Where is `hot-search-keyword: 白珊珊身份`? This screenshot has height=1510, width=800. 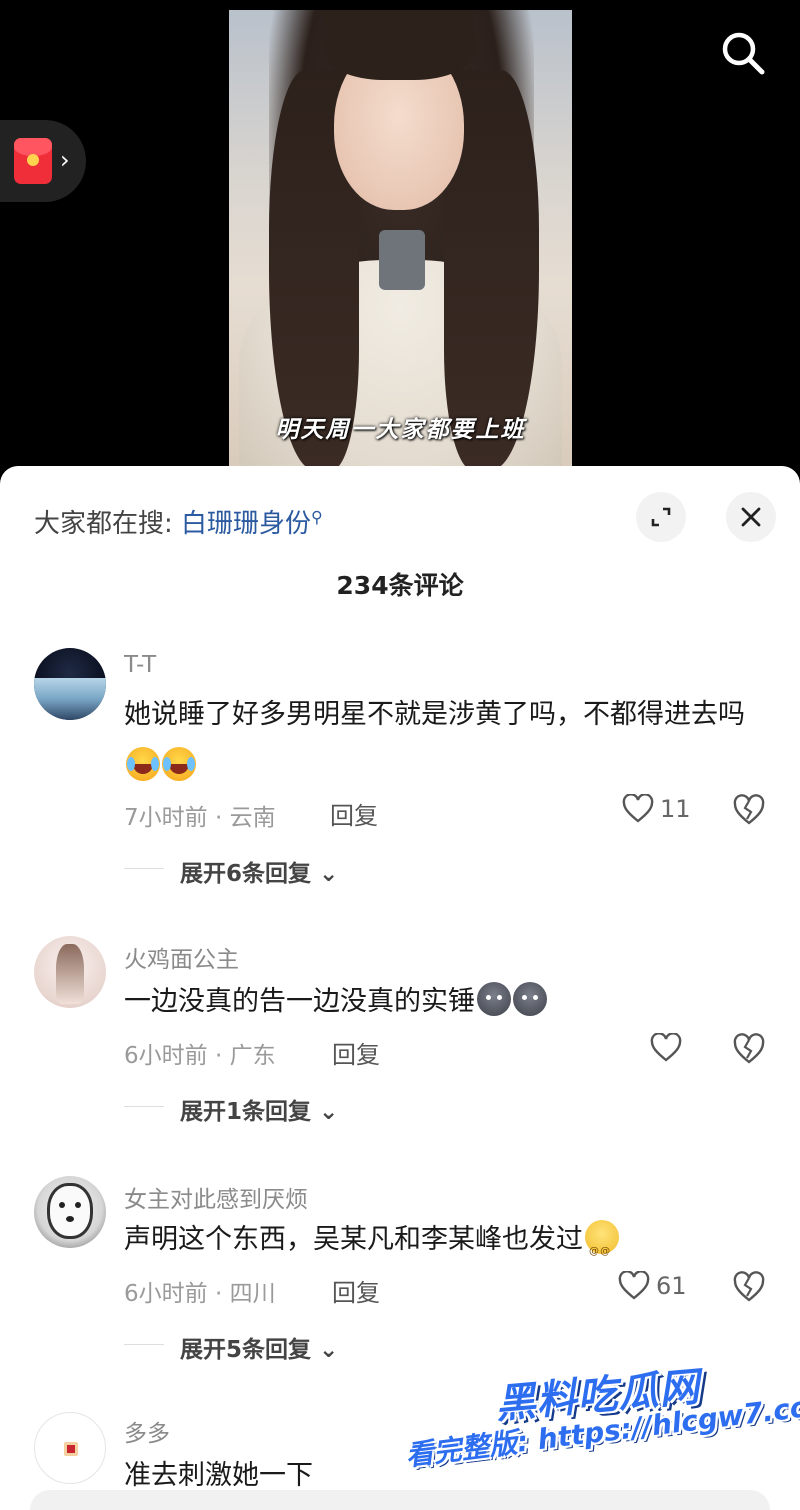 hot-search-keyword: 白珊珊身份 is located at coordinates (246, 524).